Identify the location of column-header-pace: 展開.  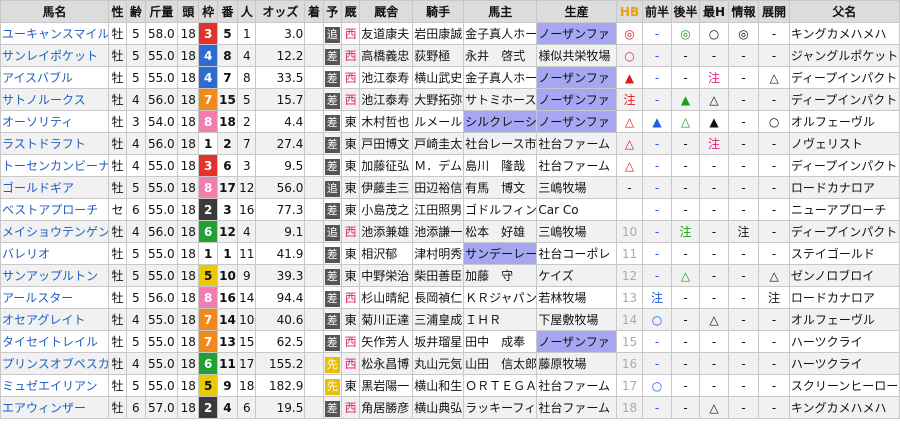
(774, 11).